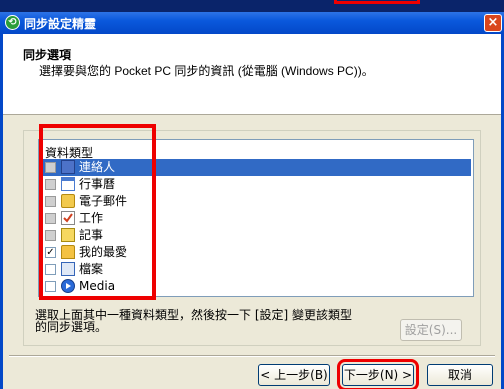  What do you see at coordinates (252, 23) in the screenshot?
I see `title-bar: ⟲ 同步設定精靈 ×` at bounding box center [252, 23].